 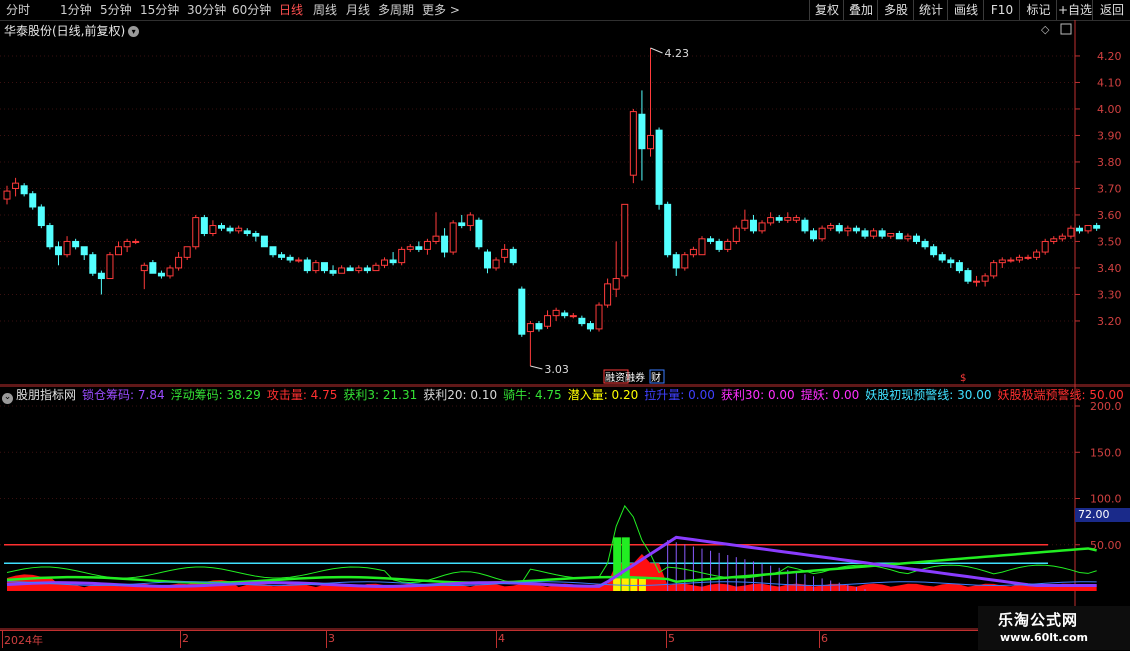 I want to click on window-toggle-icon, so click(x=1066, y=29).